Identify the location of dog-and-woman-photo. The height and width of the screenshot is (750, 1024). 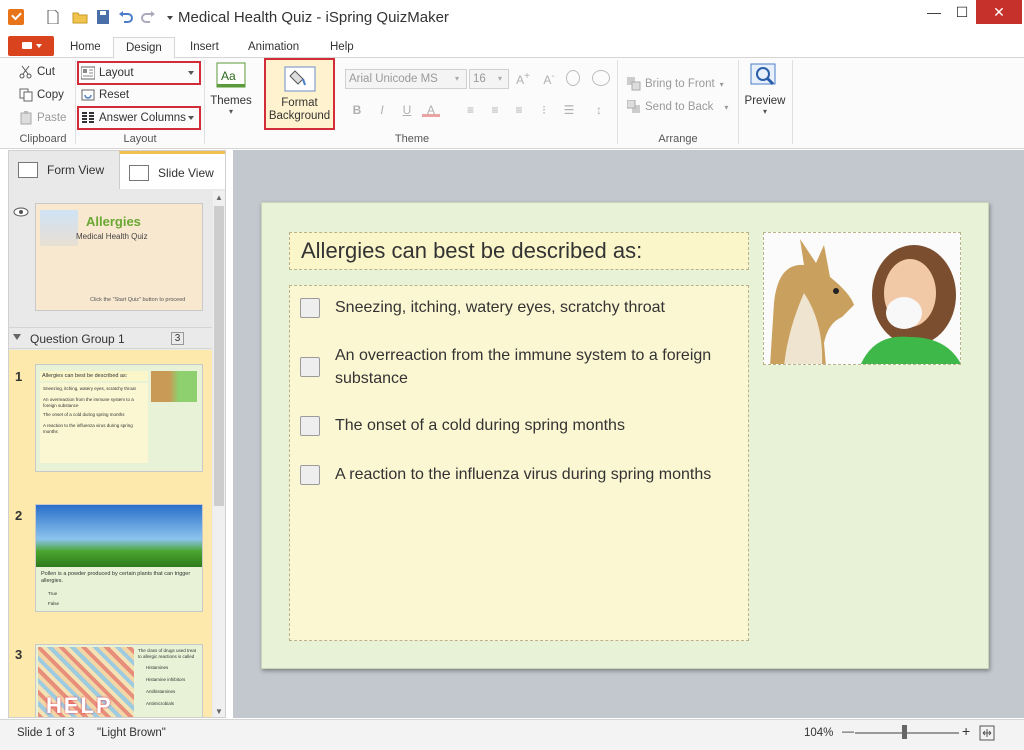
(862, 298).